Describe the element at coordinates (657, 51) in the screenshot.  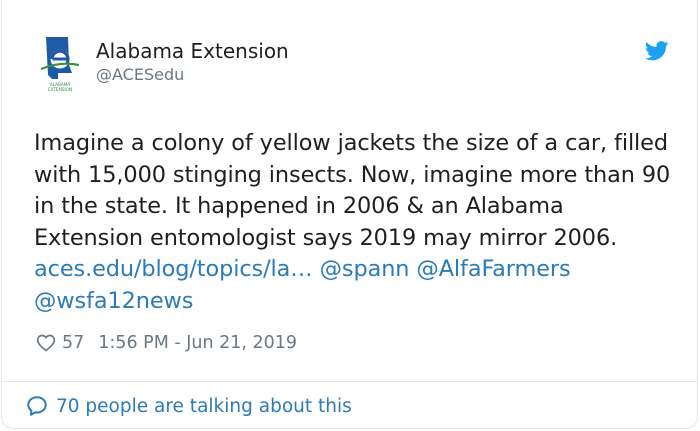
I see `twitter-bird-icon` at that location.